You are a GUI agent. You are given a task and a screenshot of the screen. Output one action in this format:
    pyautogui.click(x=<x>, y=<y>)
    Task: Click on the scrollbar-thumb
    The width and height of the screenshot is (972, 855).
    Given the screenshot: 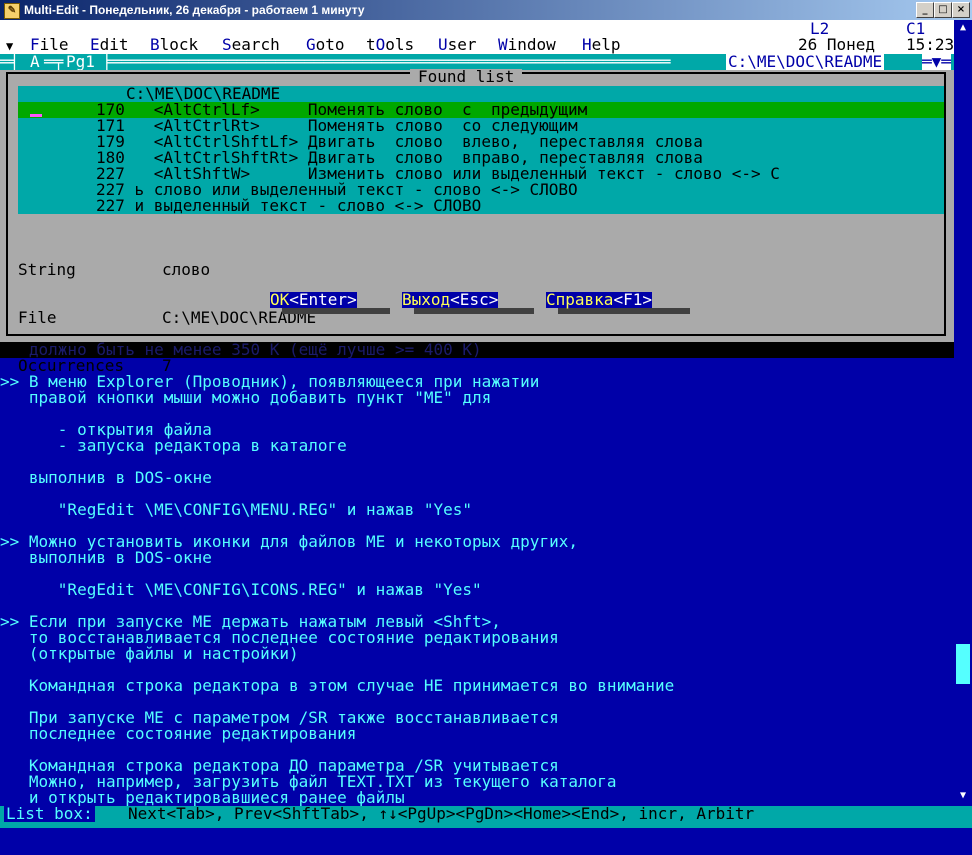 What is the action you would take?
    pyautogui.click(x=963, y=664)
    